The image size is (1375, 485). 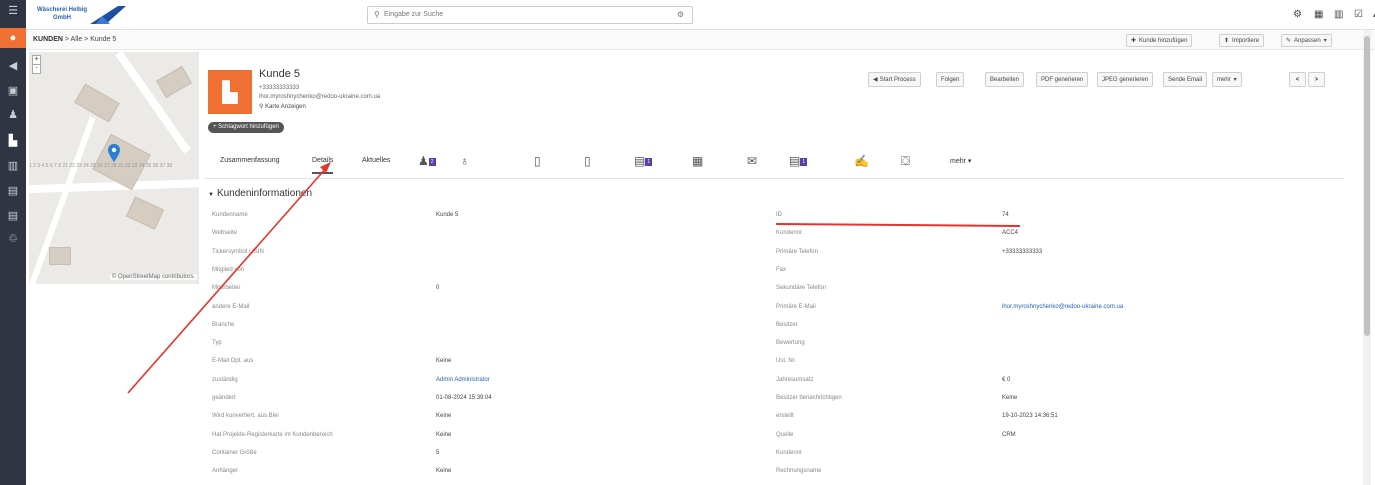 I want to click on tab-emails: ✉, so click(x=752, y=161).